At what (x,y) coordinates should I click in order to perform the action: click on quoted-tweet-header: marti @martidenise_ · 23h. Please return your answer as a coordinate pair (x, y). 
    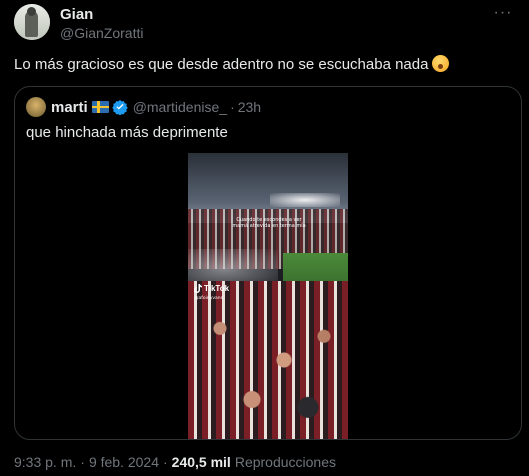
    Looking at the image, I should click on (143, 107).